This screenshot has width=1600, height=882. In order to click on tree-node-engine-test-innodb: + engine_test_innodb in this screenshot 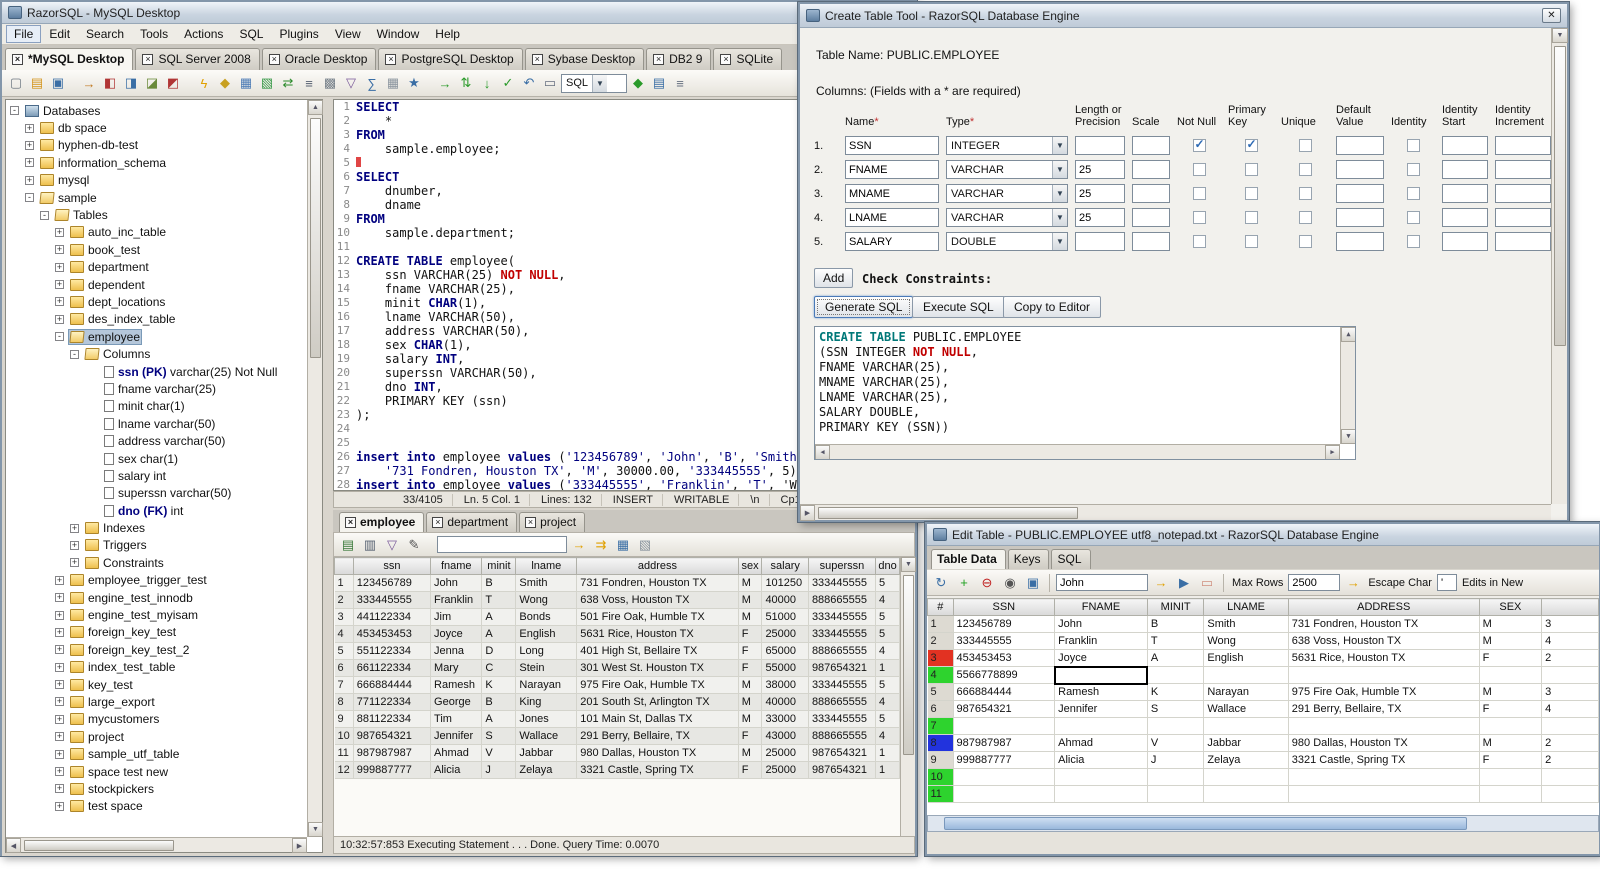, I will do `click(156, 597)`.